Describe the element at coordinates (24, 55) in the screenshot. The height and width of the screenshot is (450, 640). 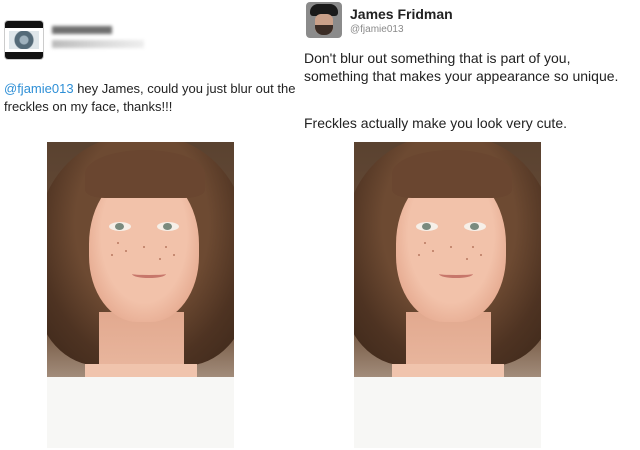
I see `avatar-bottom-bar` at that location.